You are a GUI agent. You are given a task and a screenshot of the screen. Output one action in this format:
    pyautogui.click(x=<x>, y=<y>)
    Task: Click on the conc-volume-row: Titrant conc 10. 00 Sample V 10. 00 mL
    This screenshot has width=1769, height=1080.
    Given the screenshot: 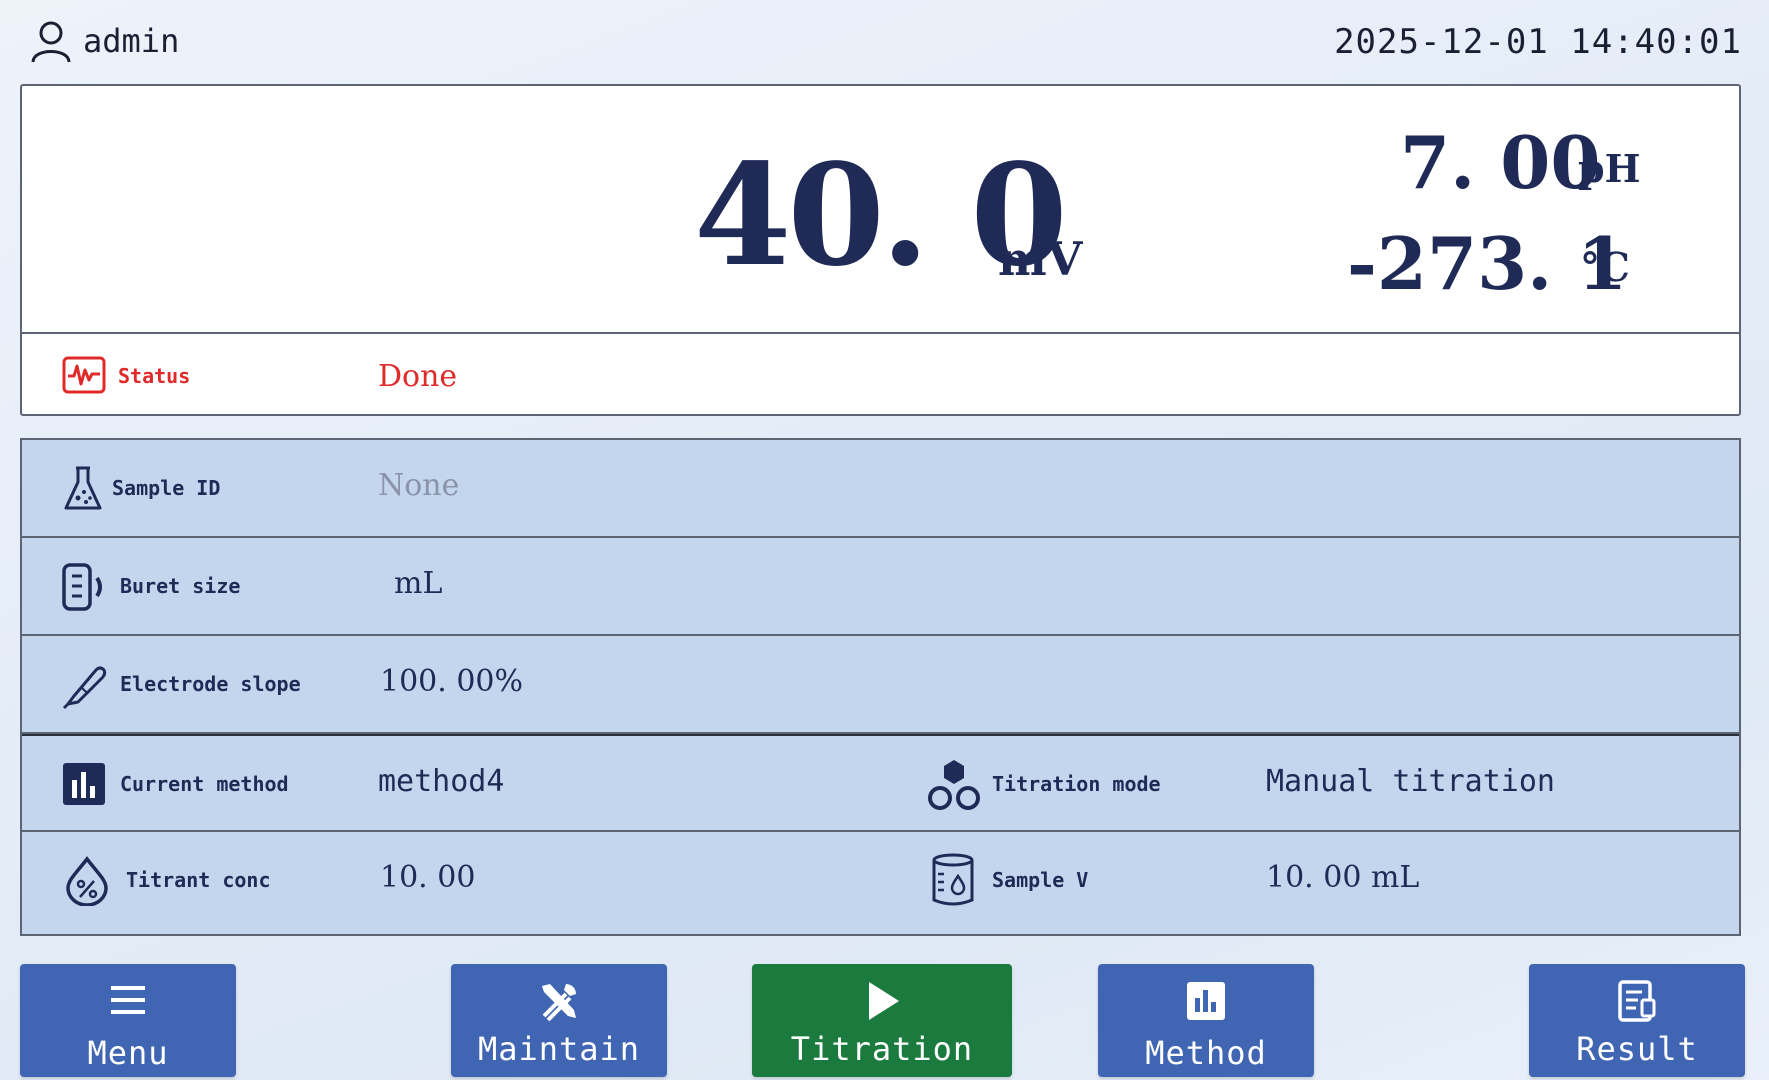 What is the action you would take?
    pyautogui.click(x=880, y=881)
    